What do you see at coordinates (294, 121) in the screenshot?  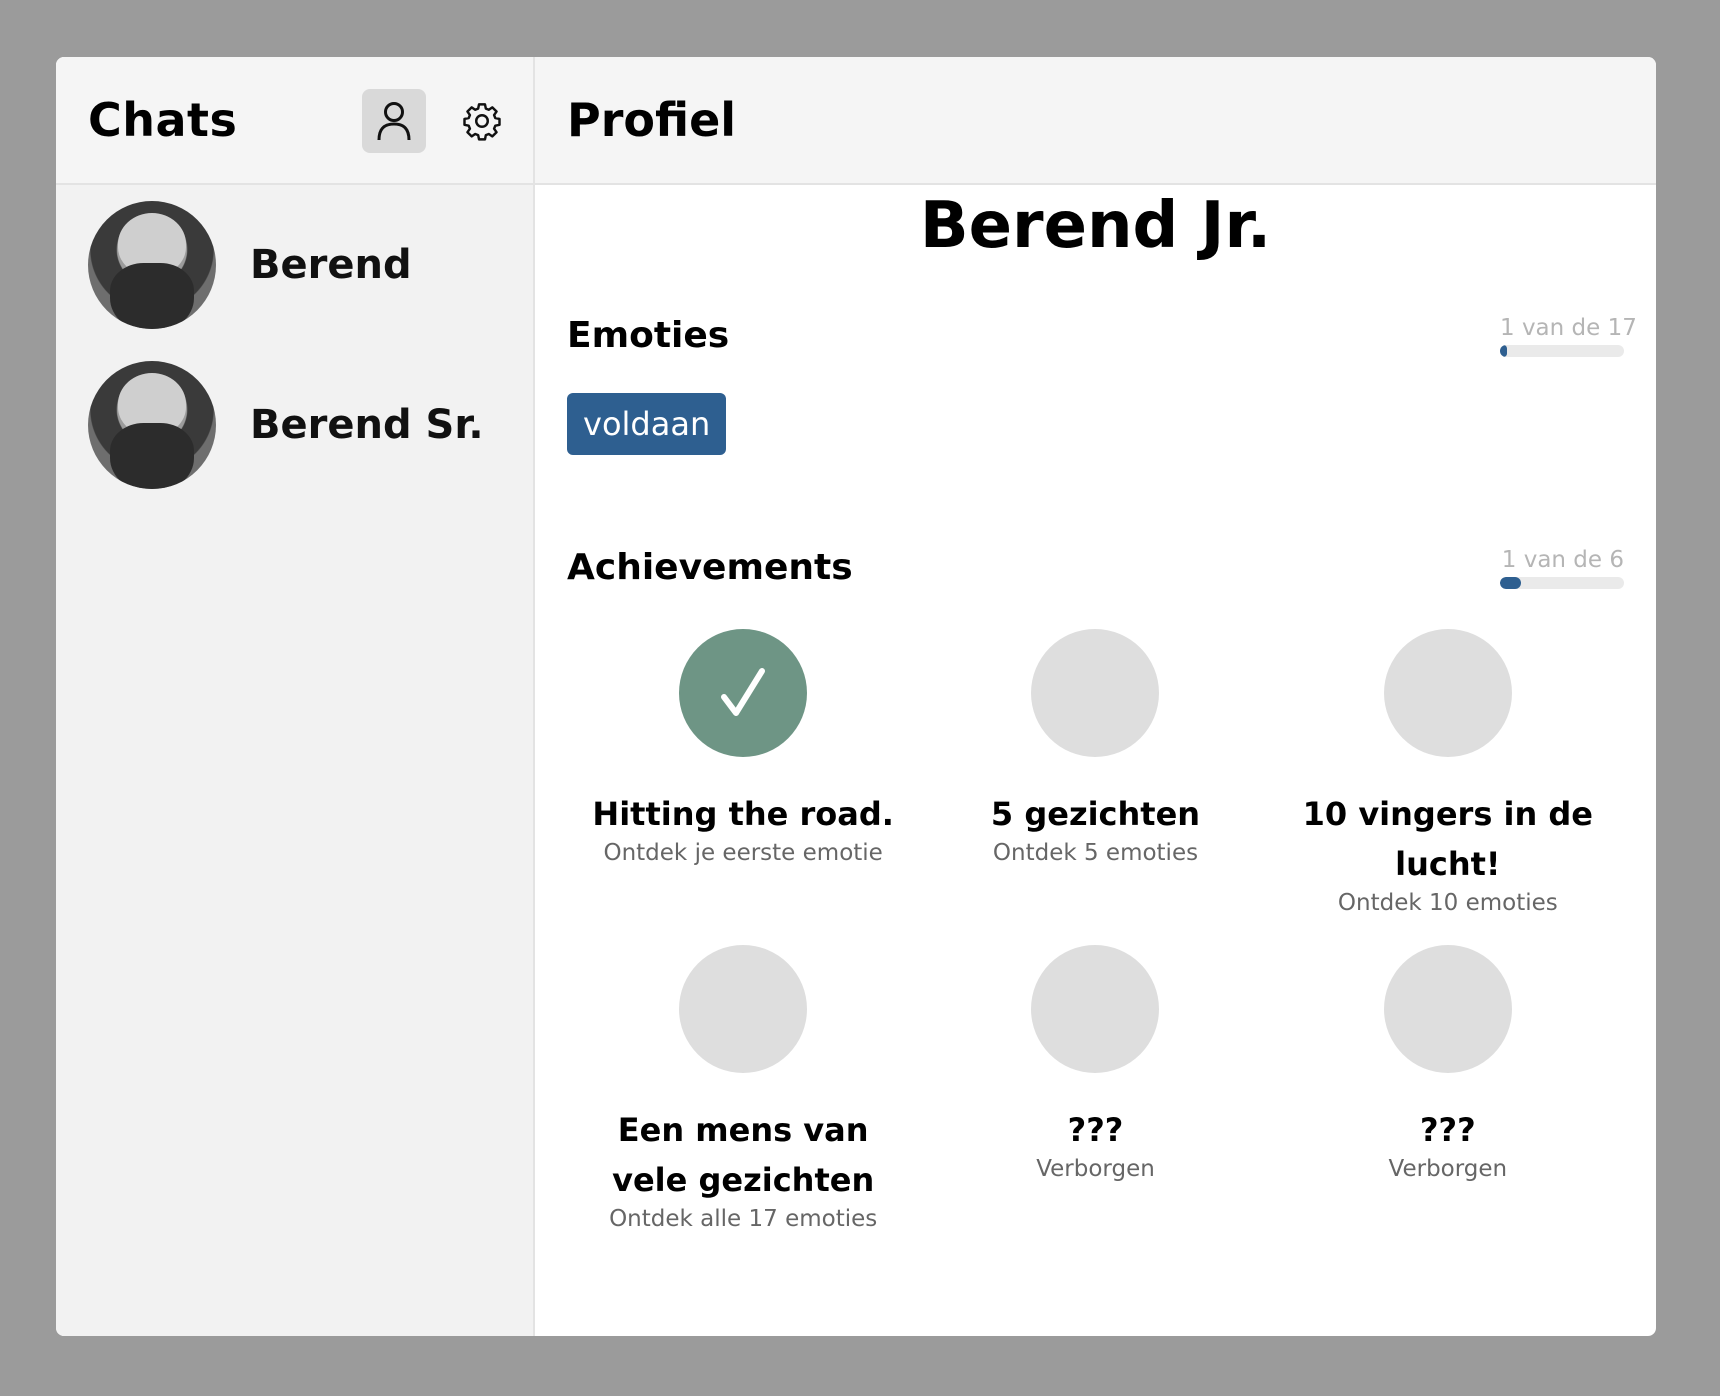 I see `sidebar-header: Chats` at bounding box center [294, 121].